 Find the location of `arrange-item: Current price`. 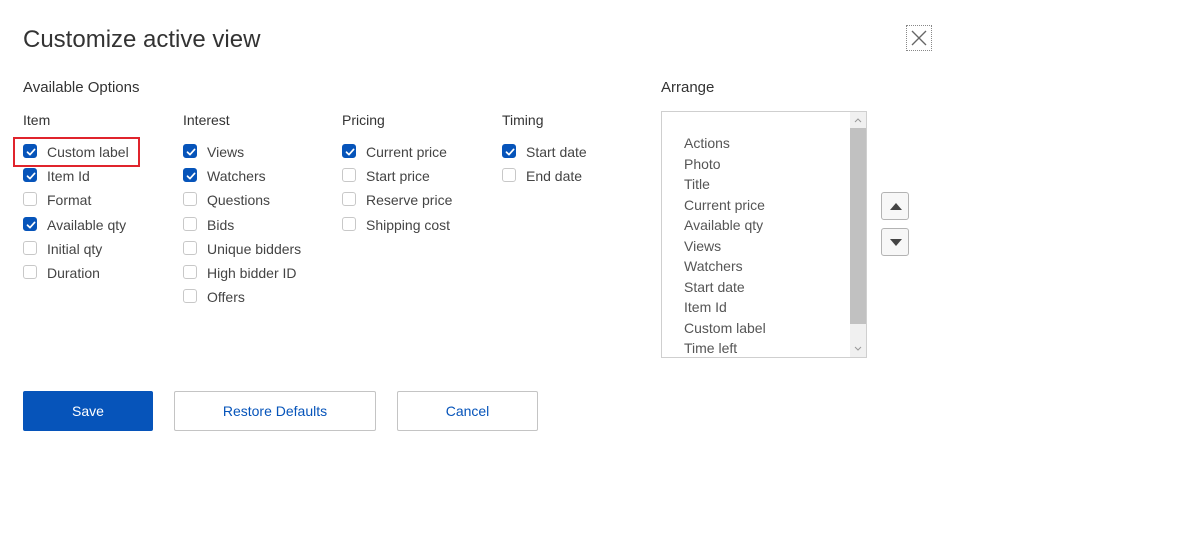

arrange-item: Current price is located at coordinates (725, 205).